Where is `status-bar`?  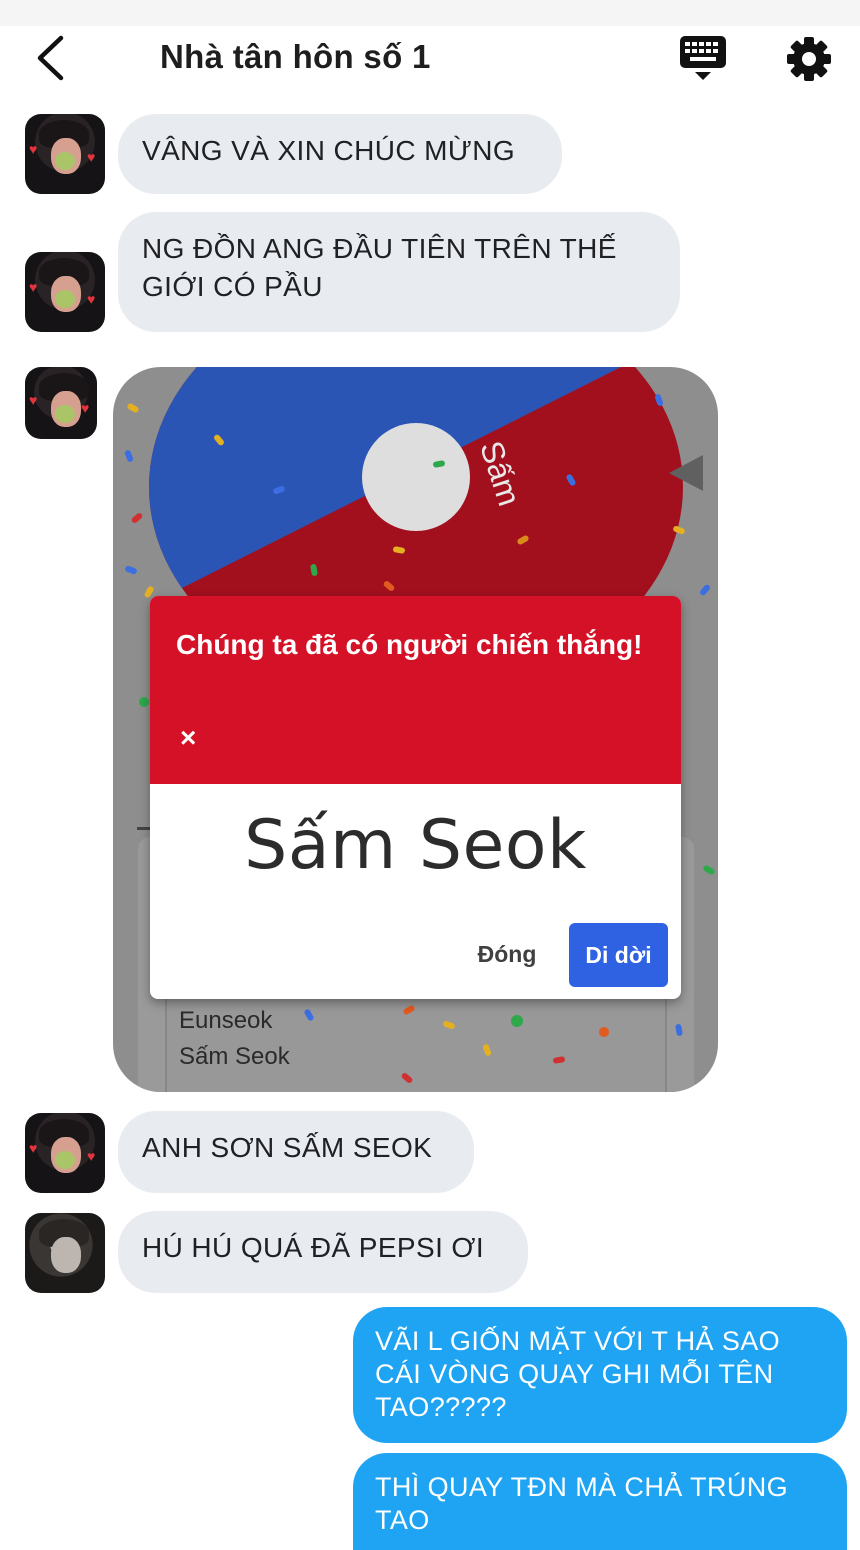 status-bar is located at coordinates (430, 13).